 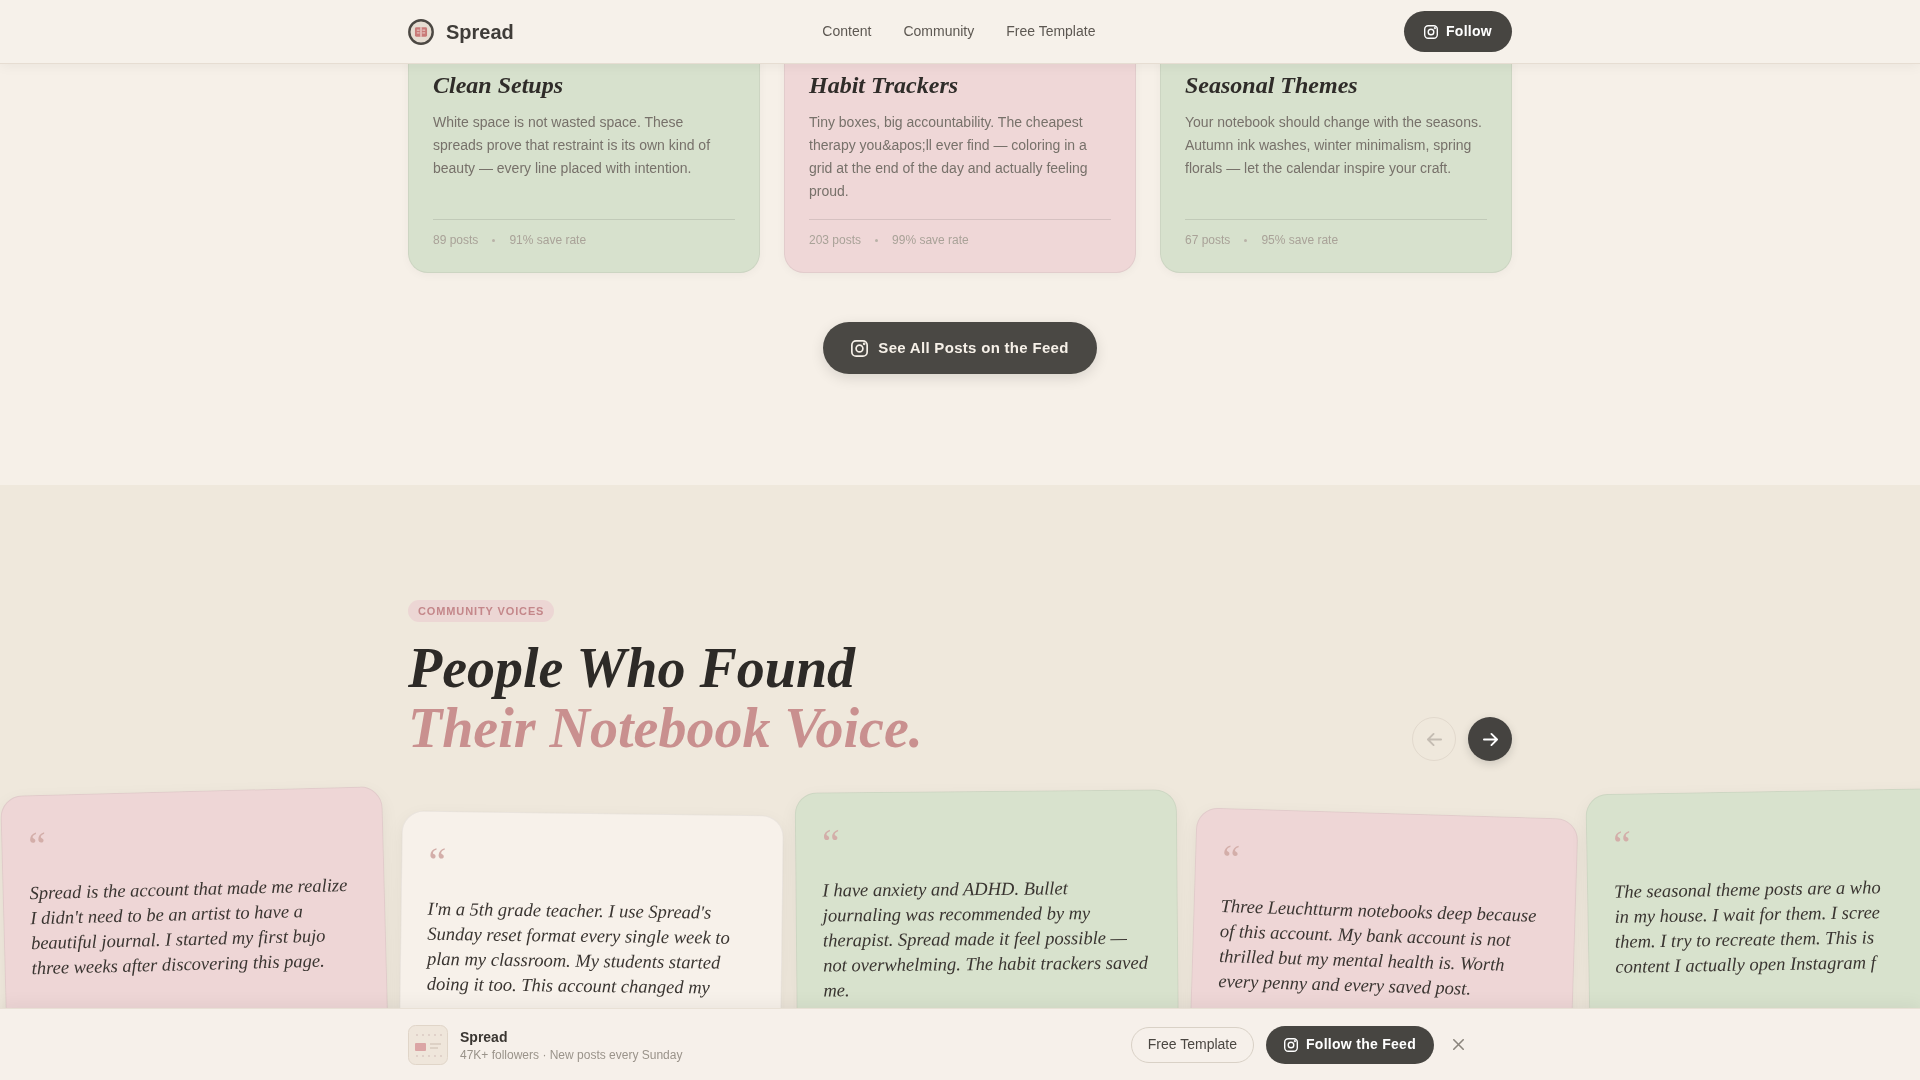 I want to click on save-rate: 99% save rate, so click(x=930, y=240).